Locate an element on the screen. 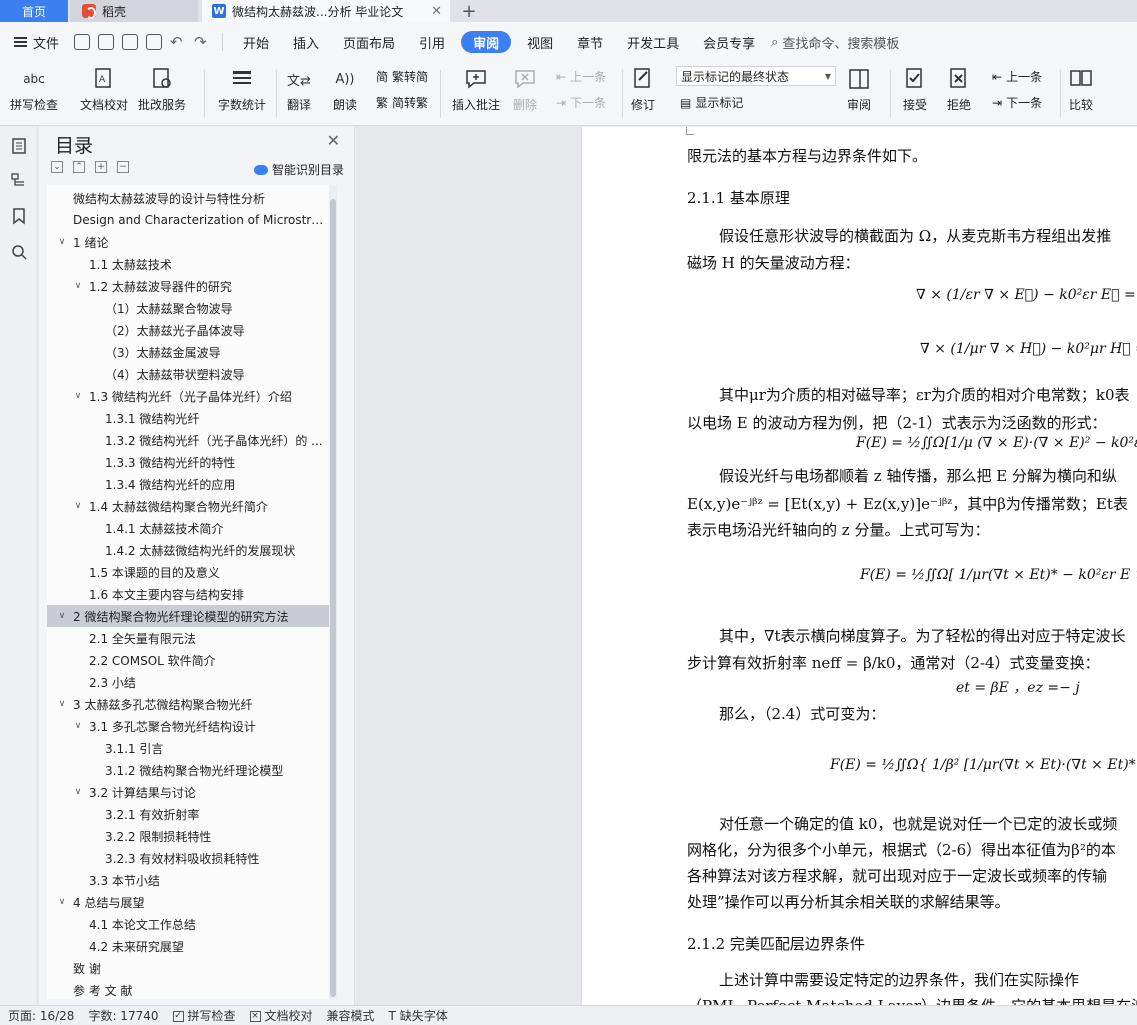 The width and height of the screenshot is (1137, 1025). toc-item: （2）太赫兹光子晶体波导 is located at coordinates (188, 330).